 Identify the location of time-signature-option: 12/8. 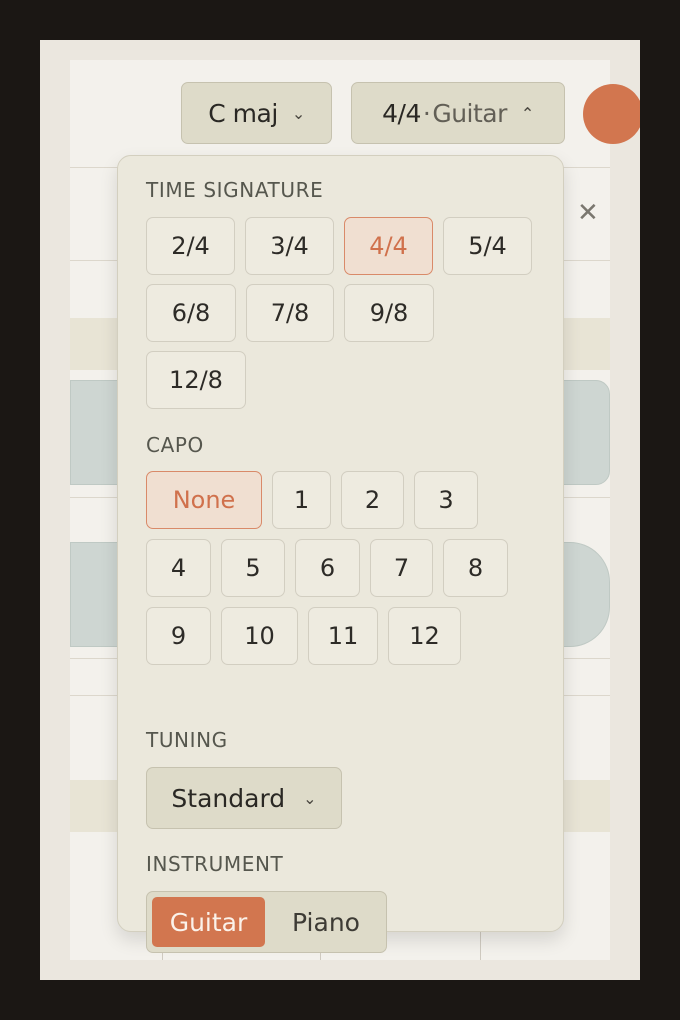
(196, 380).